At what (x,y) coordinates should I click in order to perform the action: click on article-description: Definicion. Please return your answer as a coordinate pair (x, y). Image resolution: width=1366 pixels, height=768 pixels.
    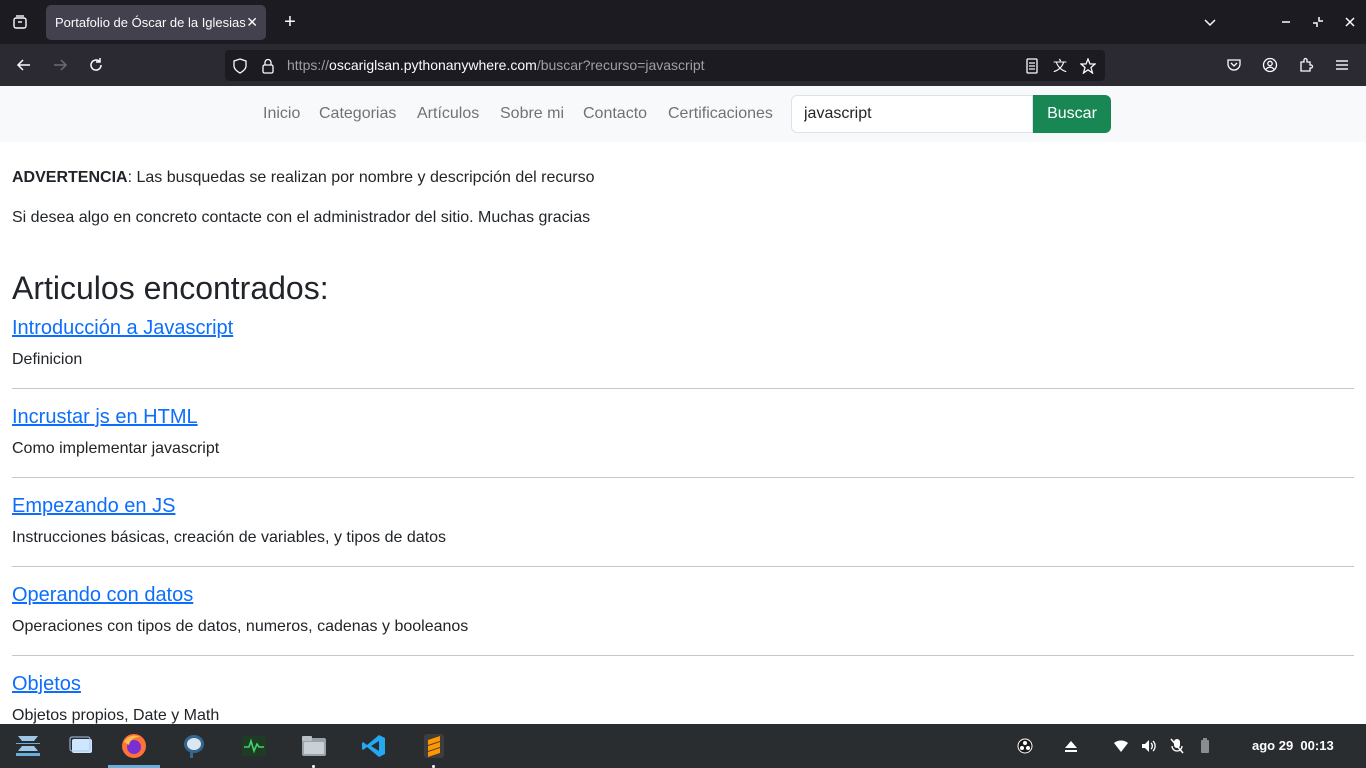
    Looking at the image, I should click on (47, 359).